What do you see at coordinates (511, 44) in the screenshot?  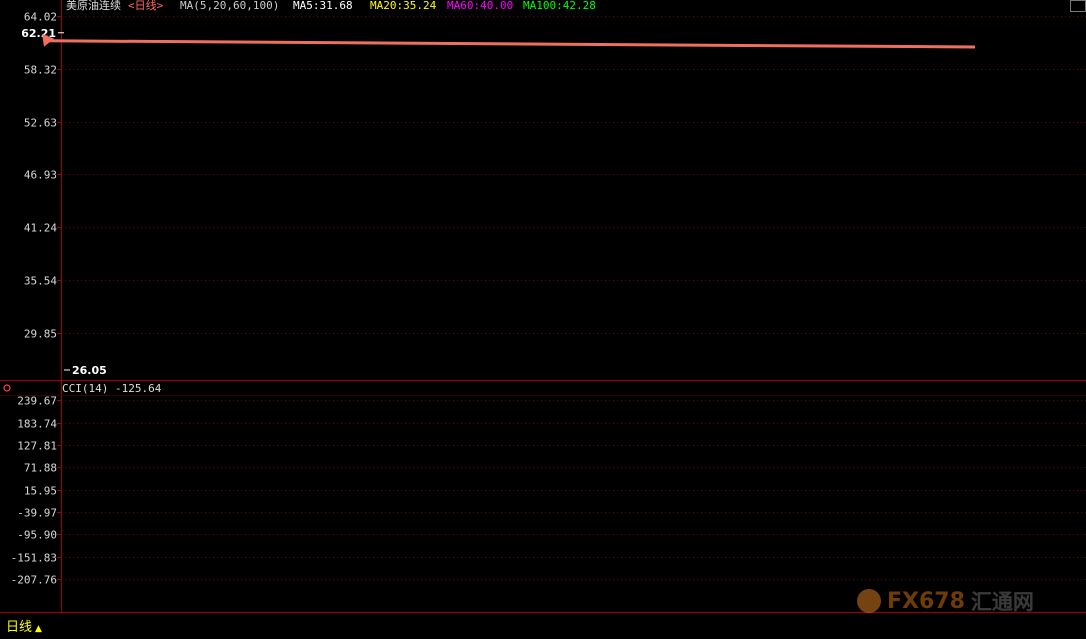 I see `red-arrow-icon` at bounding box center [511, 44].